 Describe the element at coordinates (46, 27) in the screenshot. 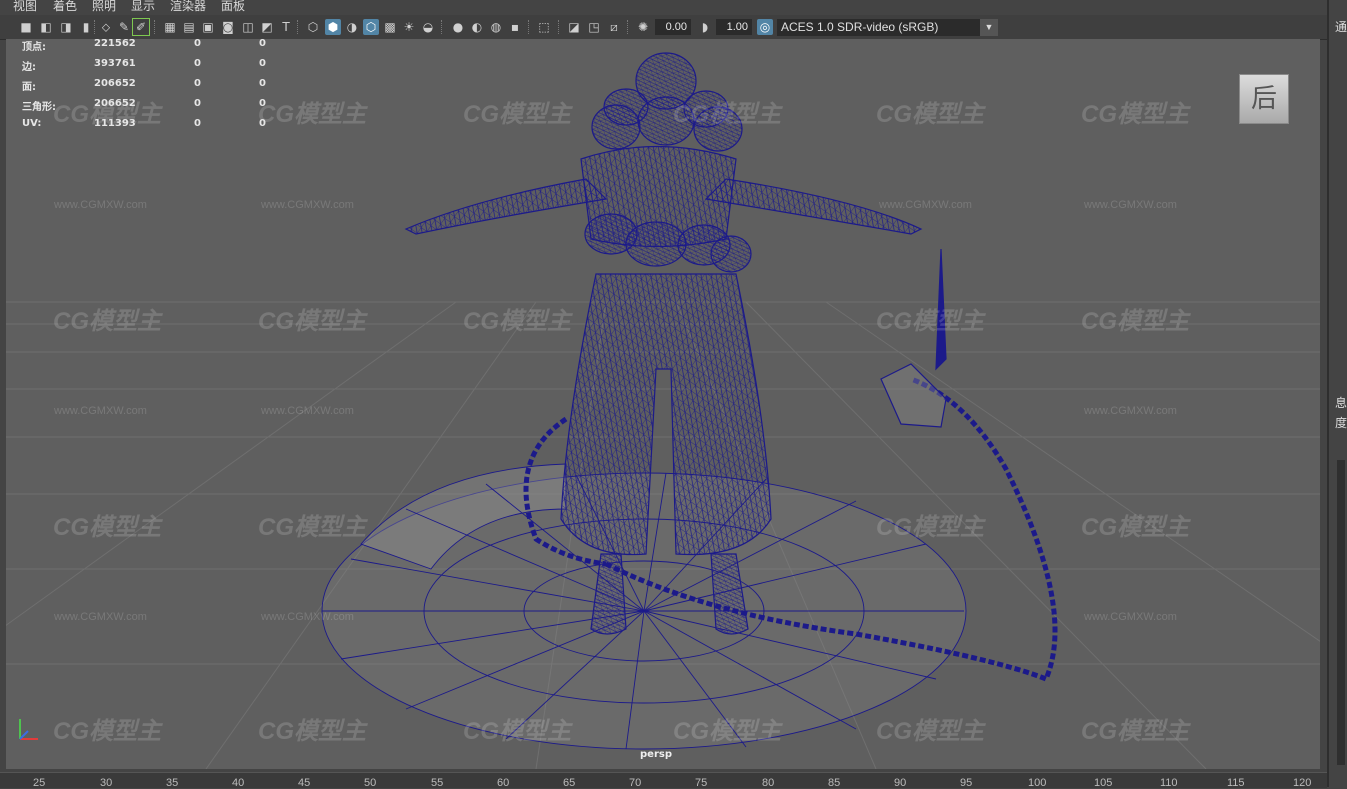

I see `camera-attributes-icon: ◧` at that location.